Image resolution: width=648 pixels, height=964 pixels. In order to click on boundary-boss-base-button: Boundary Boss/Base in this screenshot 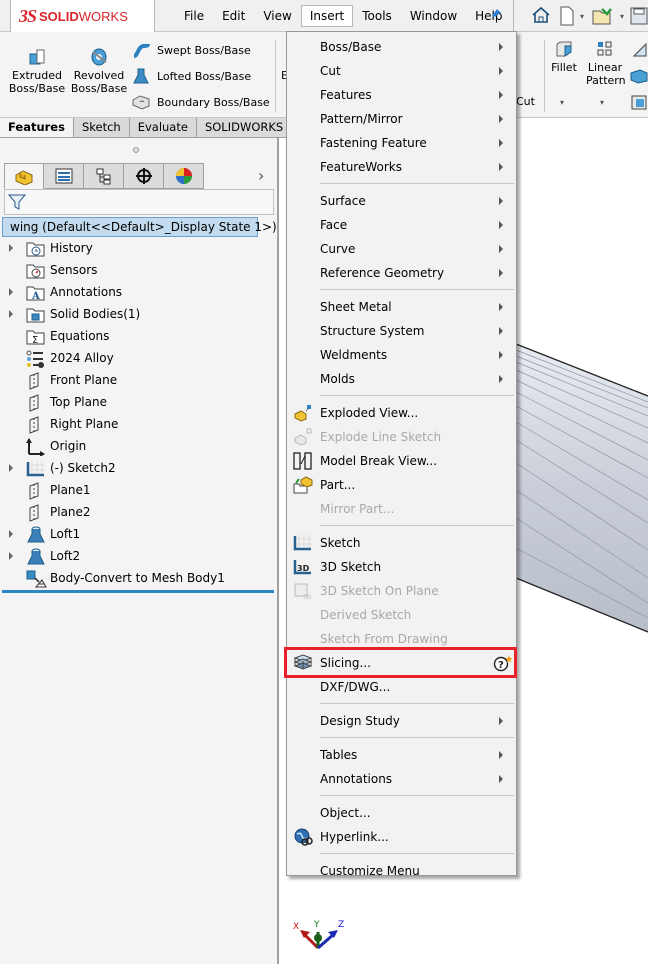, I will do `click(201, 102)`.